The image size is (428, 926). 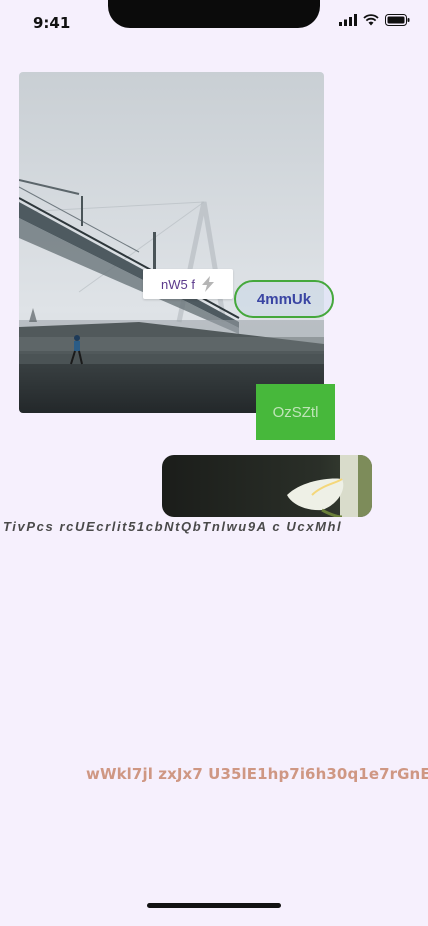 What do you see at coordinates (178, 284) in the screenshot?
I see `chip-label: nW5 f` at bounding box center [178, 284].